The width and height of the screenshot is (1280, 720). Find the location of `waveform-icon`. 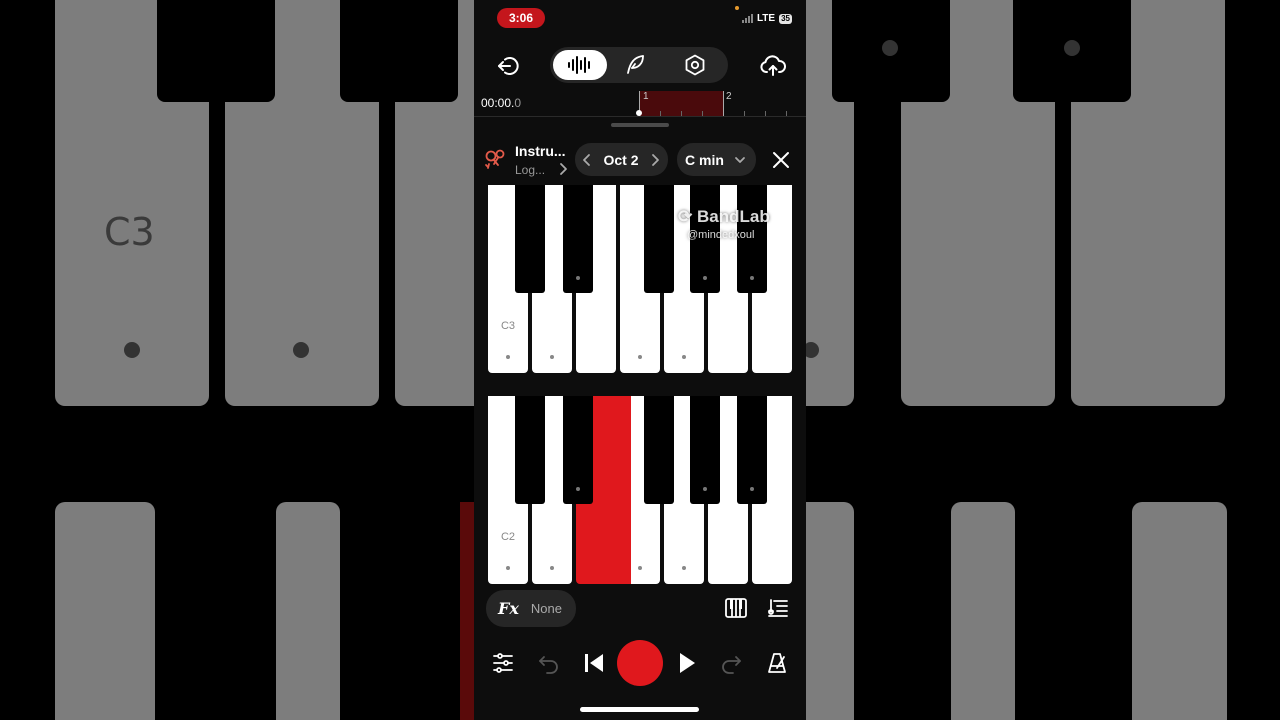

waveform-icon is located at coordinates (579, 65).